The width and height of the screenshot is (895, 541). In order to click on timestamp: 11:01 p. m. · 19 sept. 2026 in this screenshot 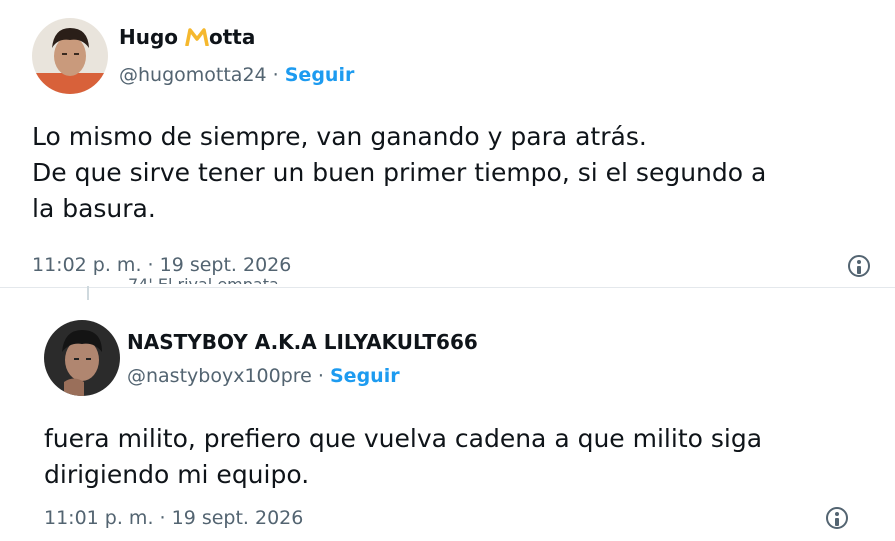, I will do `click(173, 518)`.